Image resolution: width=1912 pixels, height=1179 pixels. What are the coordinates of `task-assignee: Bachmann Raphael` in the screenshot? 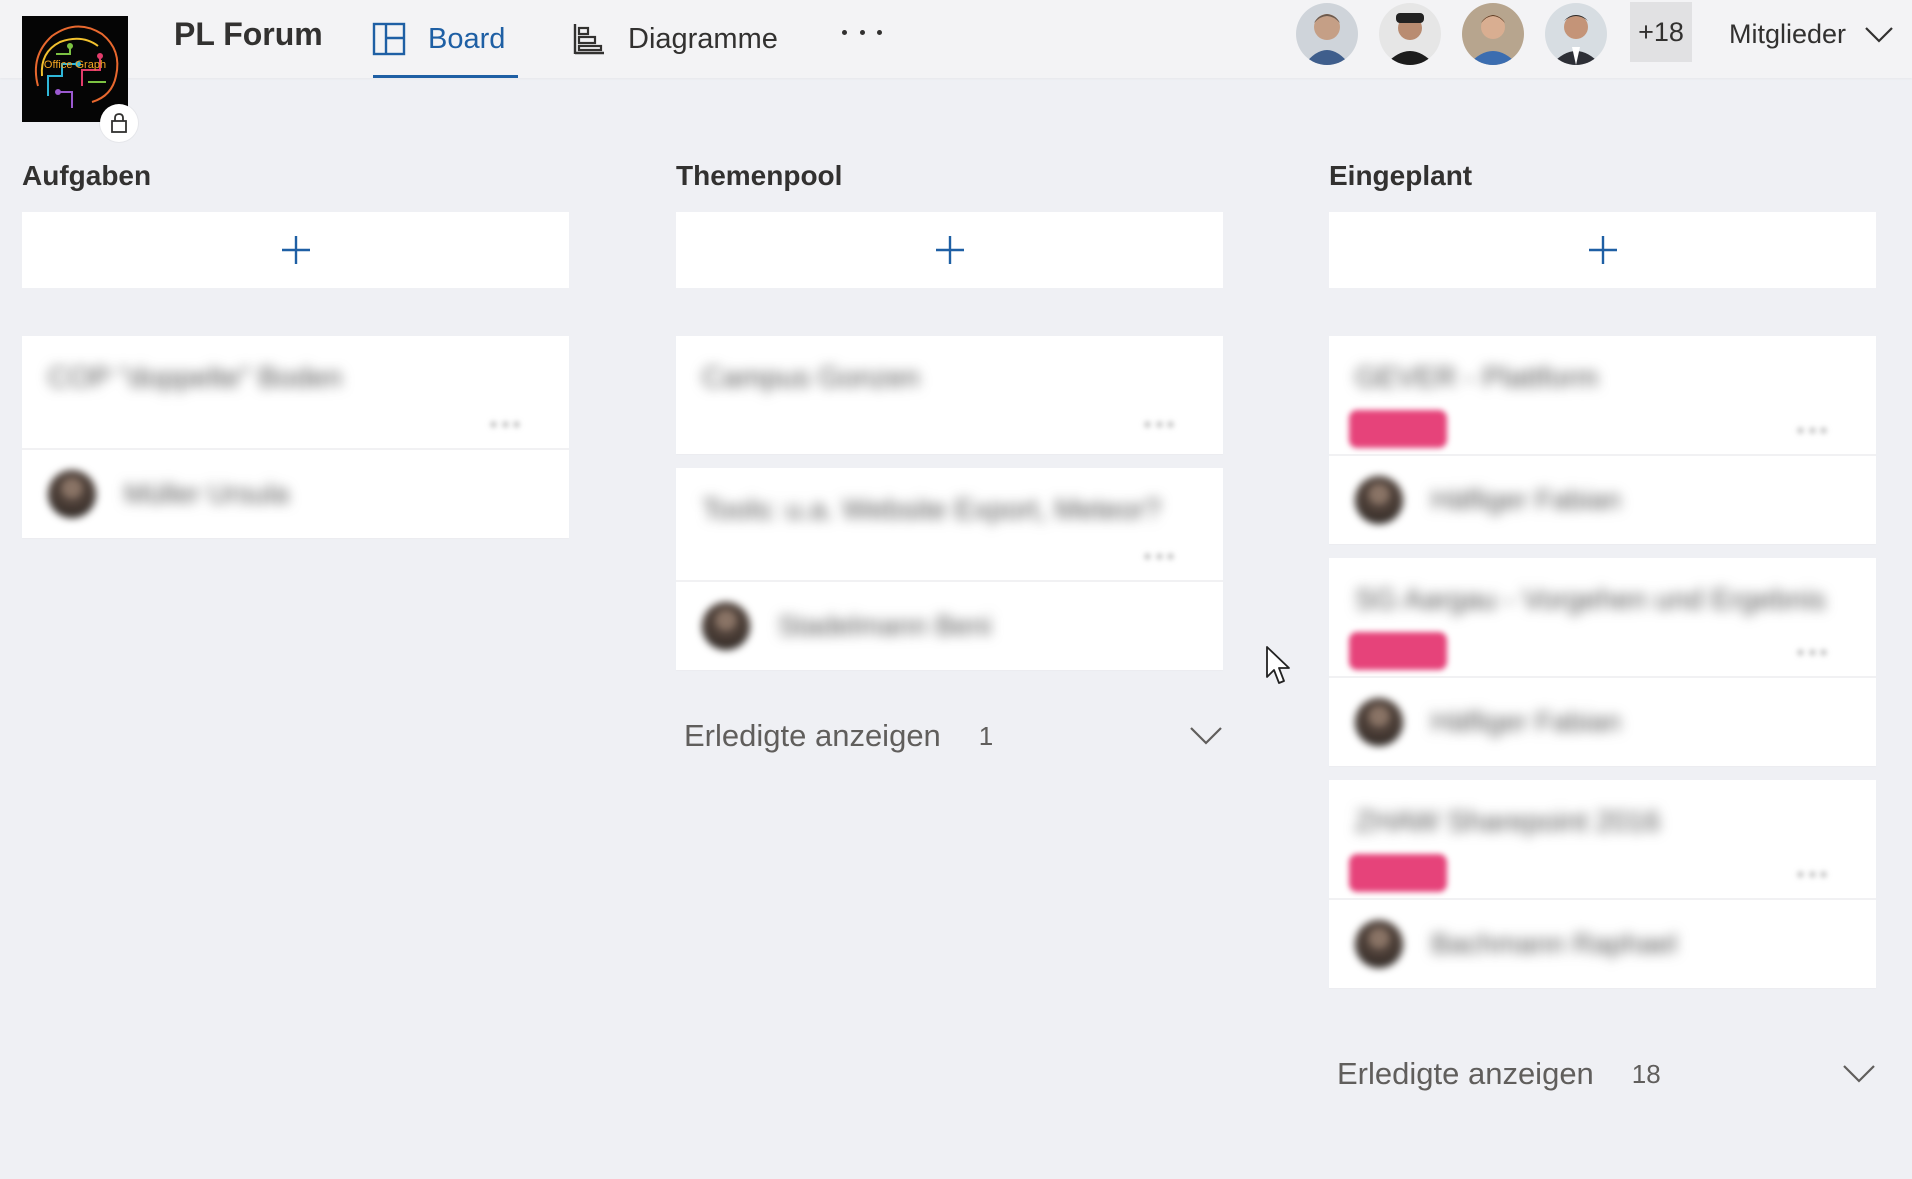 It's located at (1602, 944).